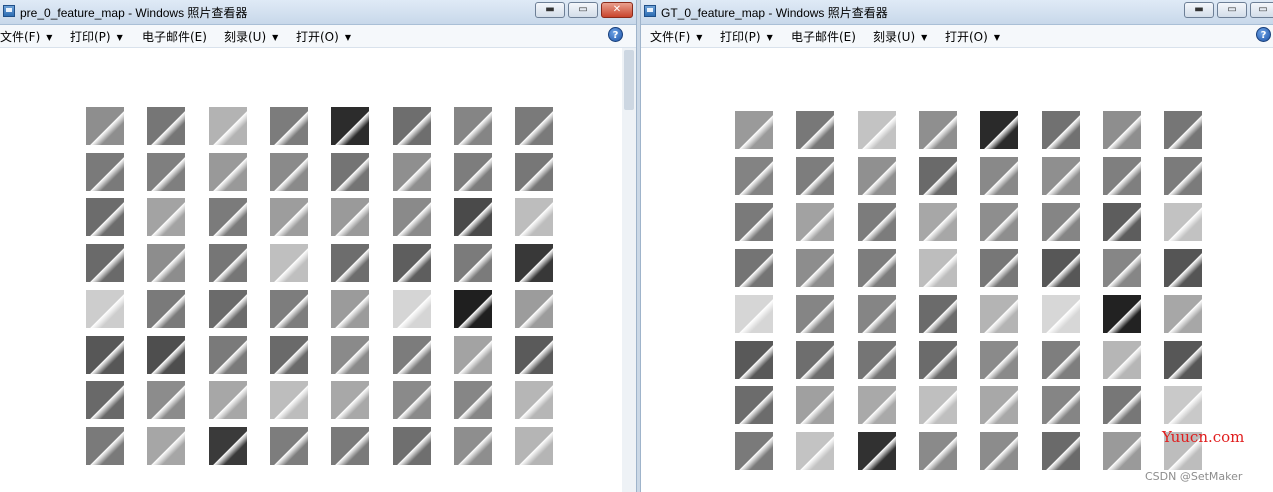 This screenshot has height=492, width=1273. Describe the element at coordinates (134, 13) in the screenshot. I see `window-title: pre_0_feature_map - Windows 照片查看器` at that location.